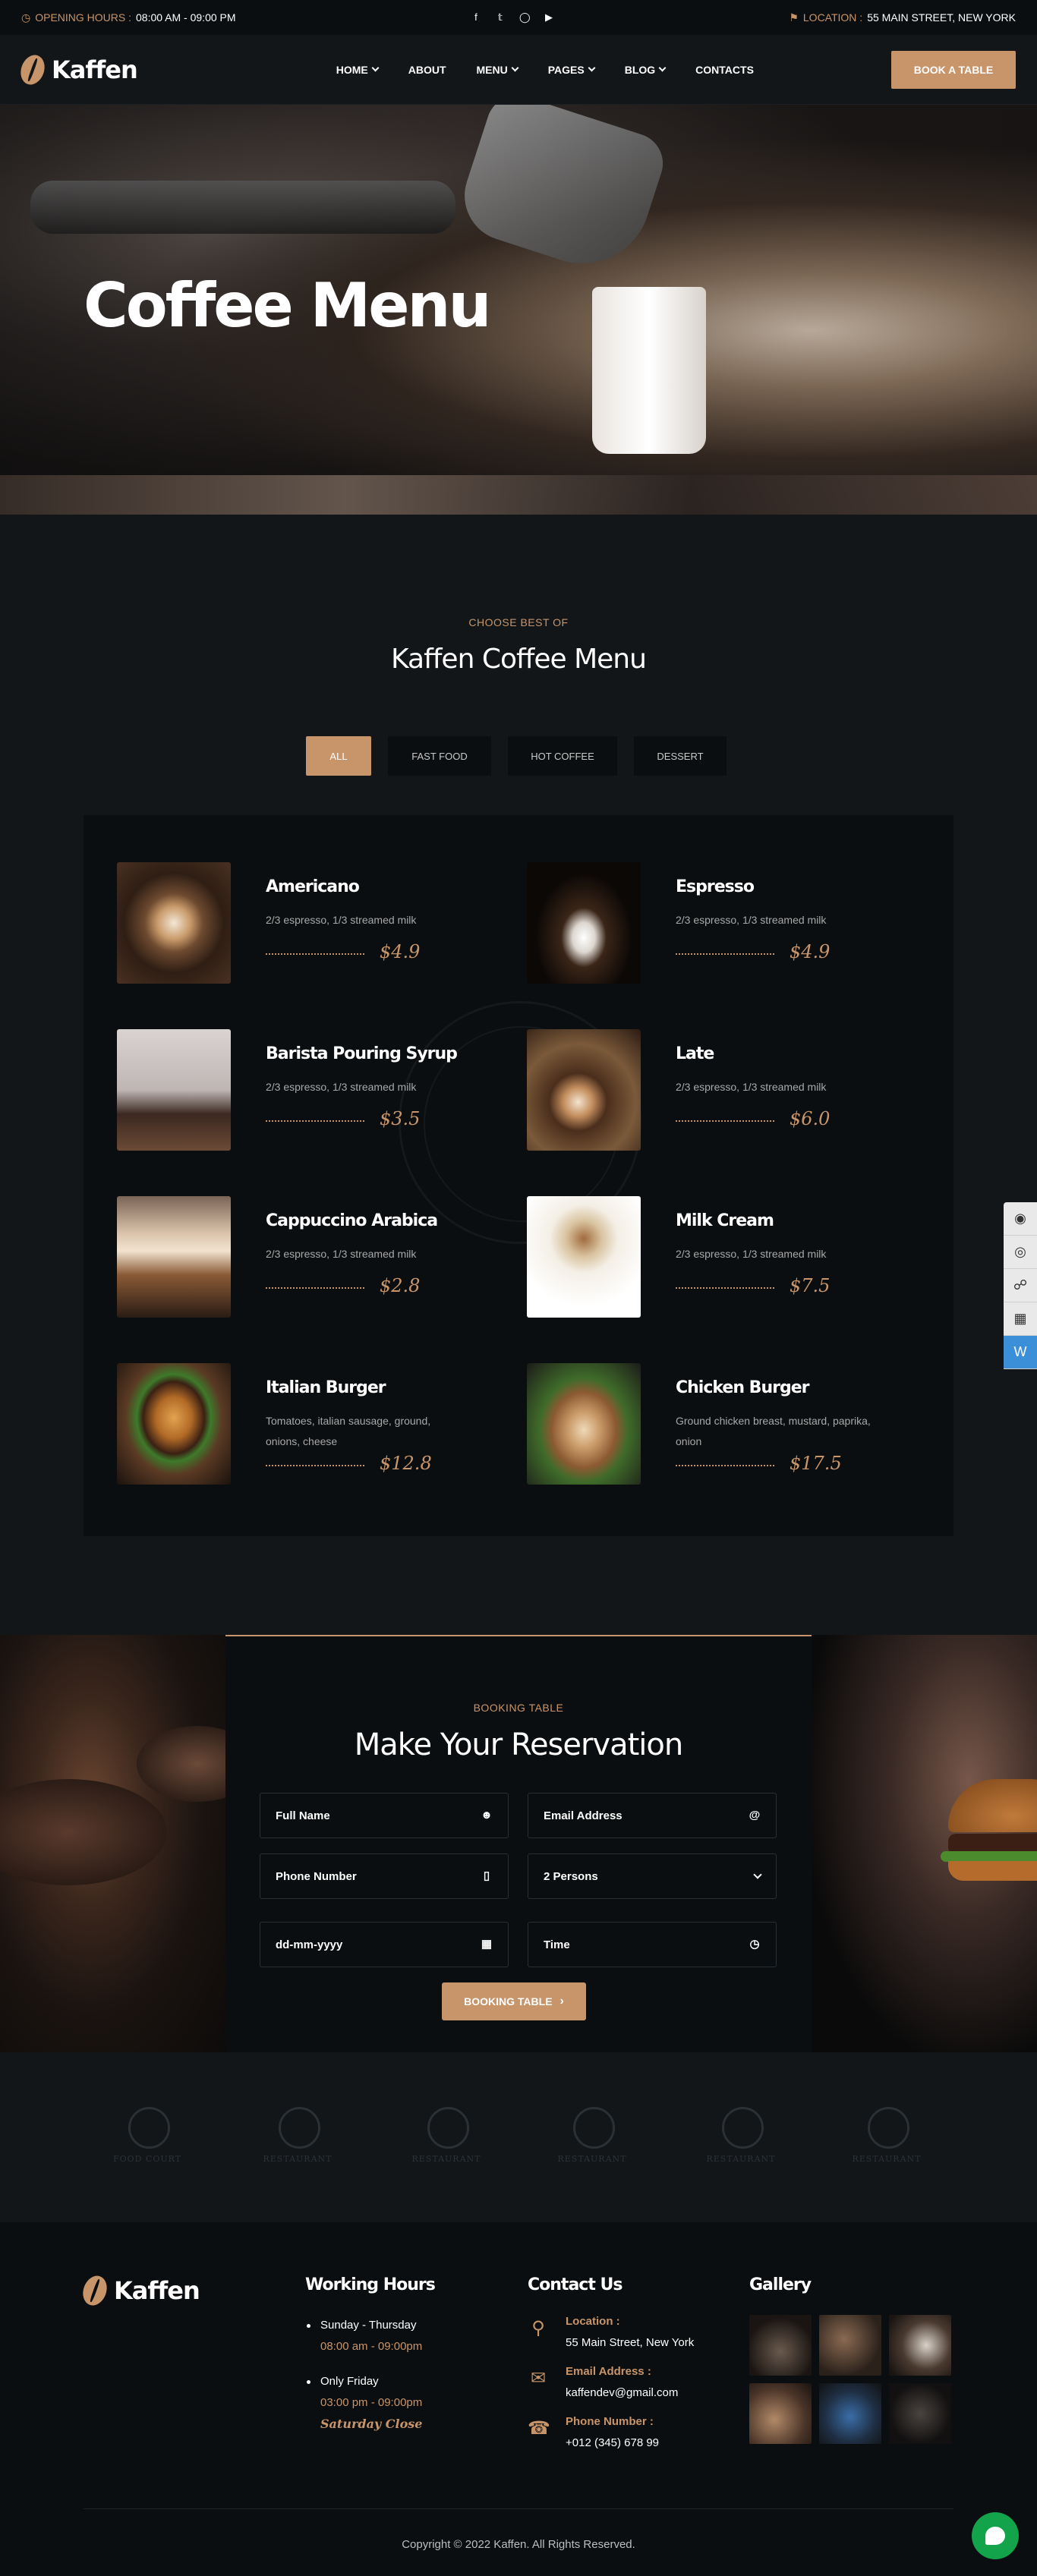 This screenshot has height=2576, width=1037. Describe the element at coordinates (186, 17) in the screenshot. I see `opening-hours-value: 08:00 AM - 09:00 PM` at that location.